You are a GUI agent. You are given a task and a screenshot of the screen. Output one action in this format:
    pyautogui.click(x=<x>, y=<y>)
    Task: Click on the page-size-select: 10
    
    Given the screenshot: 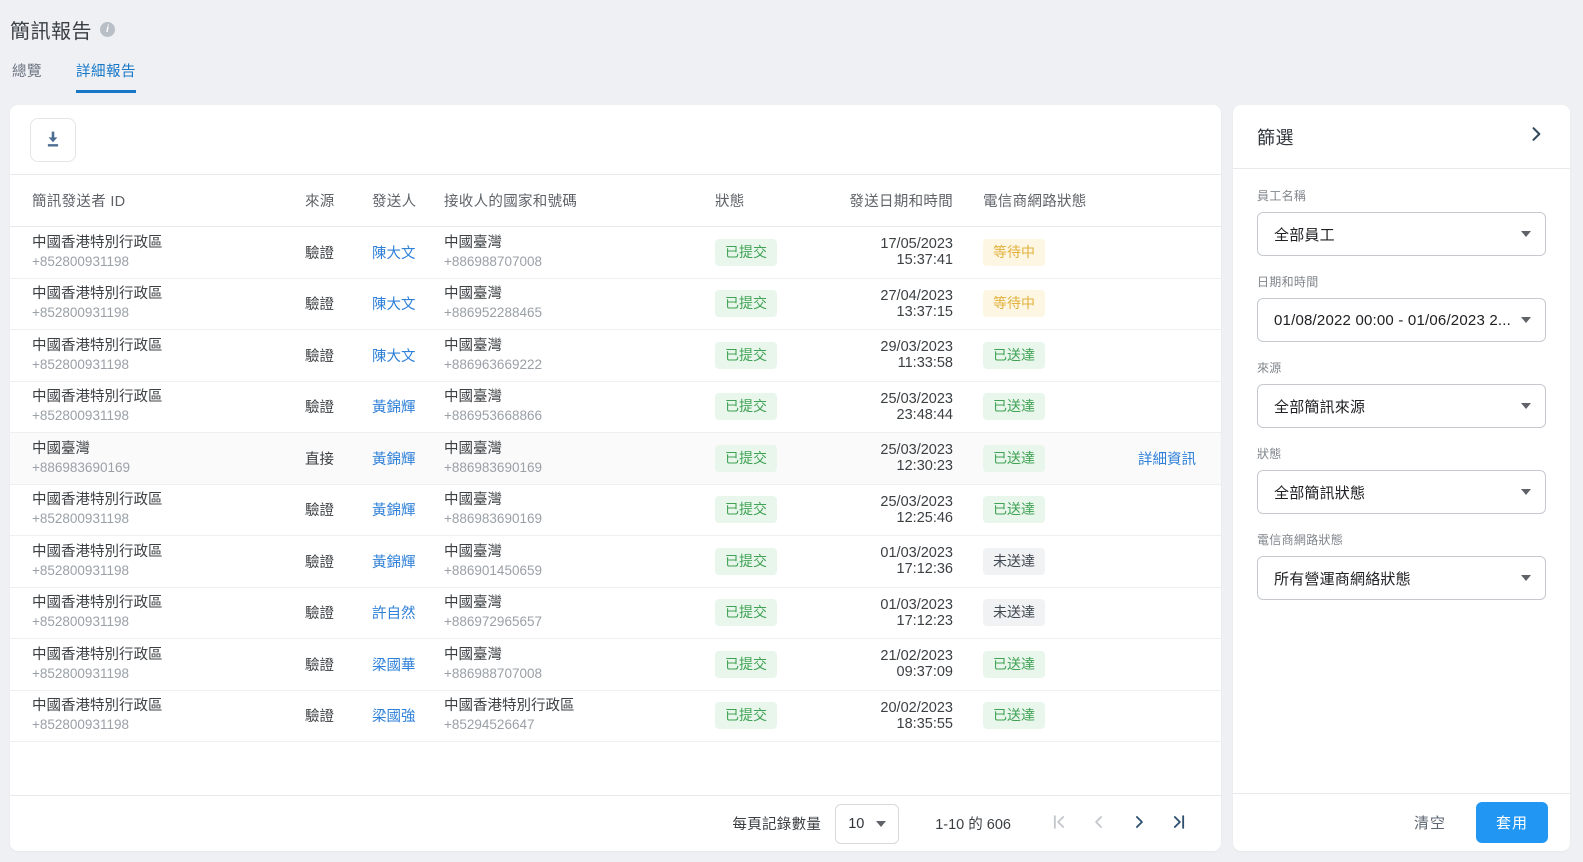 What is the action you would take?
    pyautogui.click(x=867, y=823)
    